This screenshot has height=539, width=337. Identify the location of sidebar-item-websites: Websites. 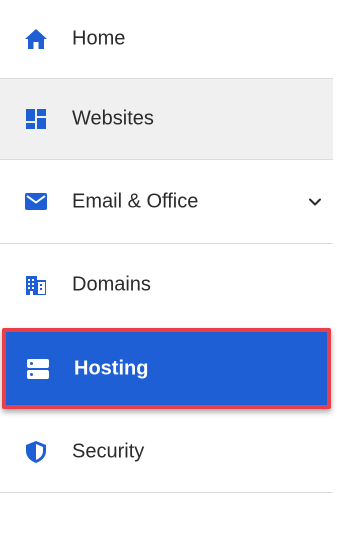
(166, 119).